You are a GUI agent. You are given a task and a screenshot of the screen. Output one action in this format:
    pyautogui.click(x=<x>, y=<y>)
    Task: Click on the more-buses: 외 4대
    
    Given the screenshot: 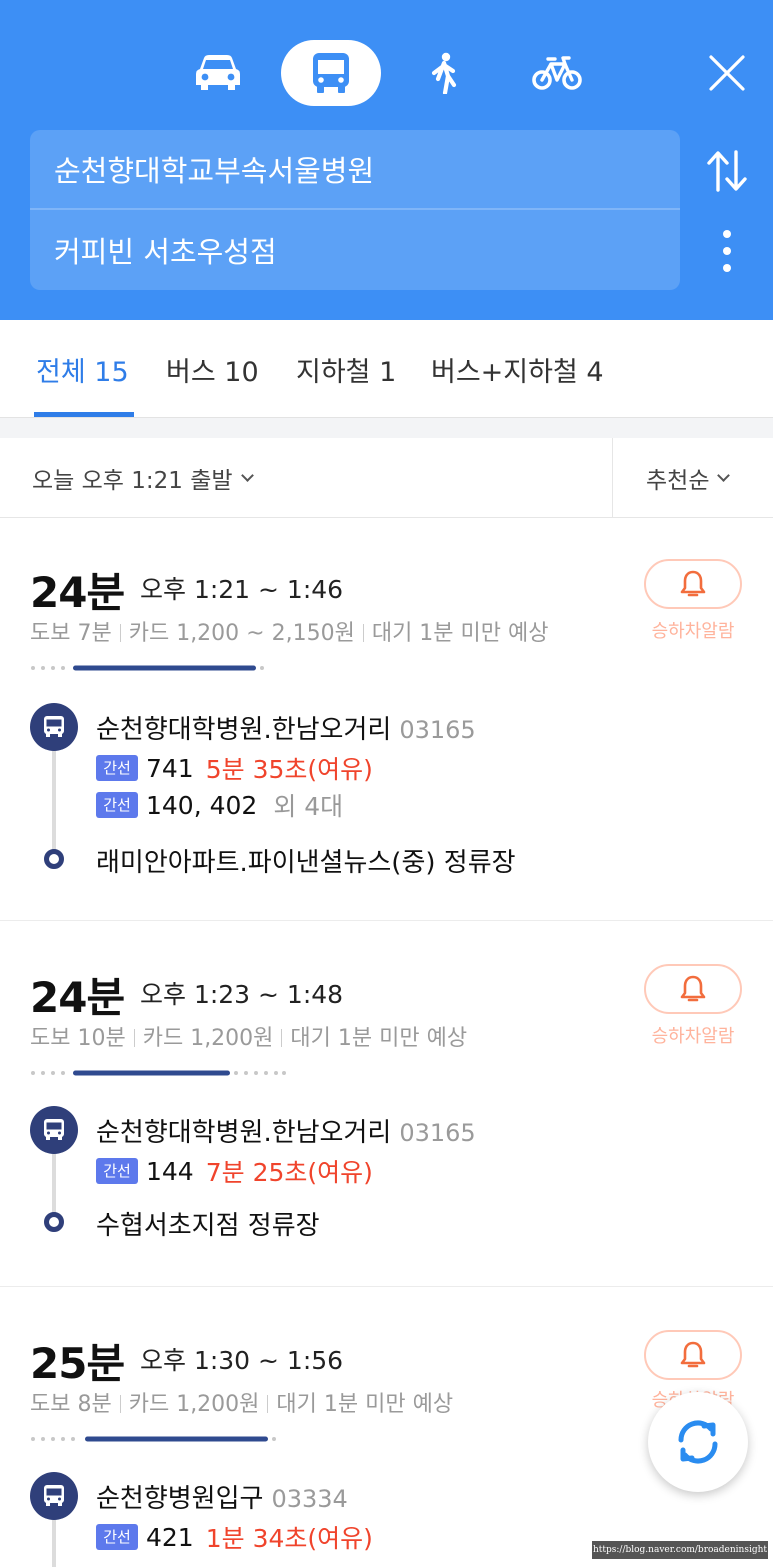 What is the action you would take?
    pyautogui.click(x=308, y=806)
    